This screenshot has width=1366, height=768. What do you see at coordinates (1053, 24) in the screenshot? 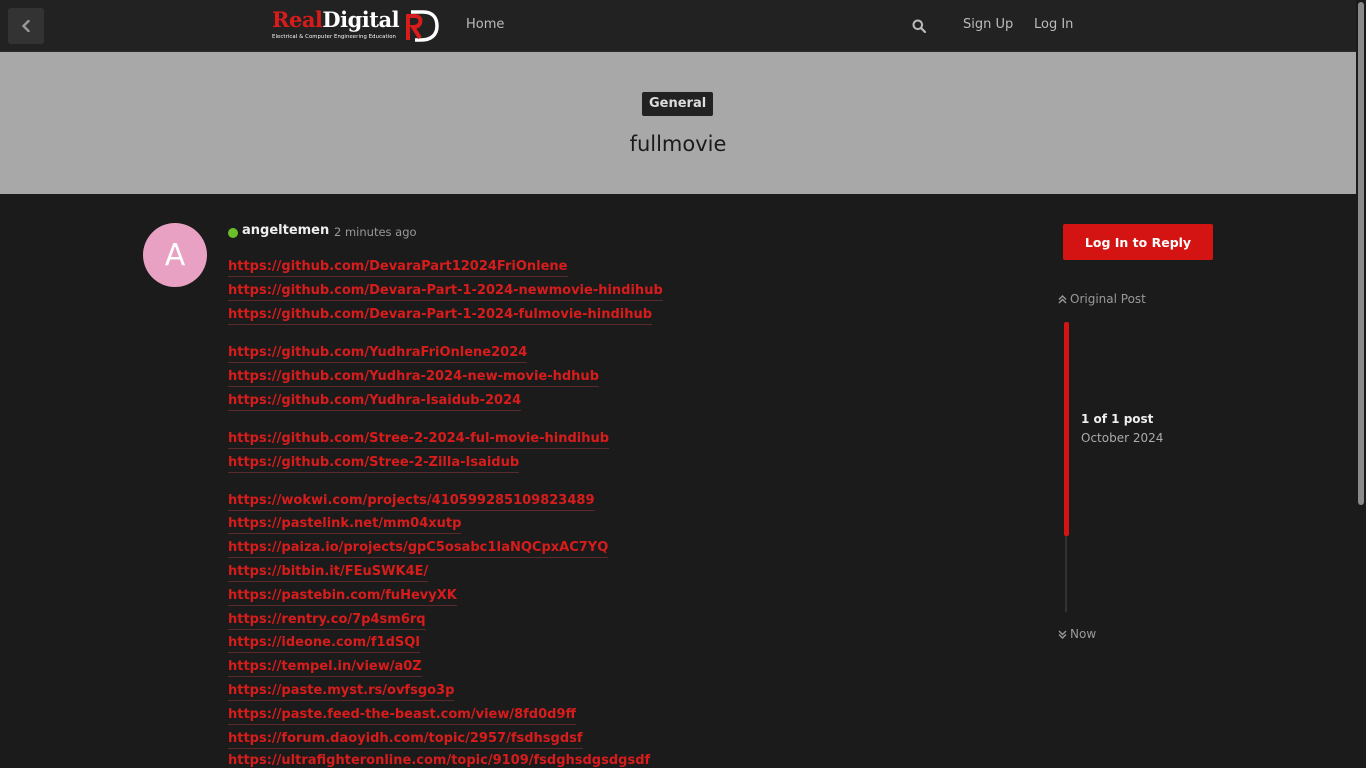
I see `login-button: Log In` at bounding box center [1053, 24].